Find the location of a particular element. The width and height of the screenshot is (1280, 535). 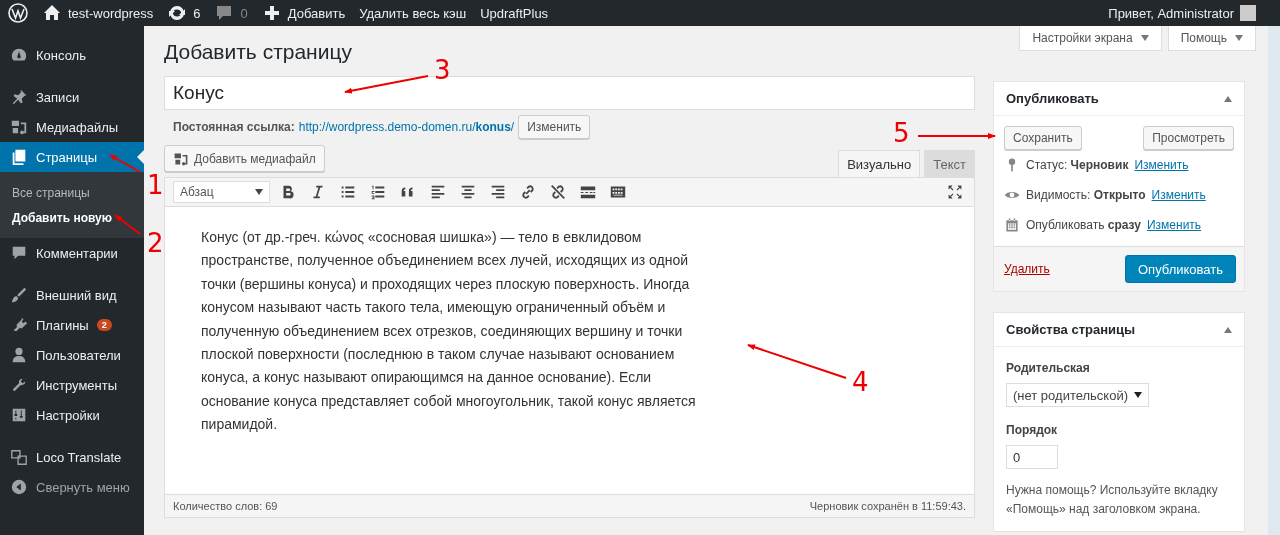

collapse-icon is located at coordinates (19, 487).